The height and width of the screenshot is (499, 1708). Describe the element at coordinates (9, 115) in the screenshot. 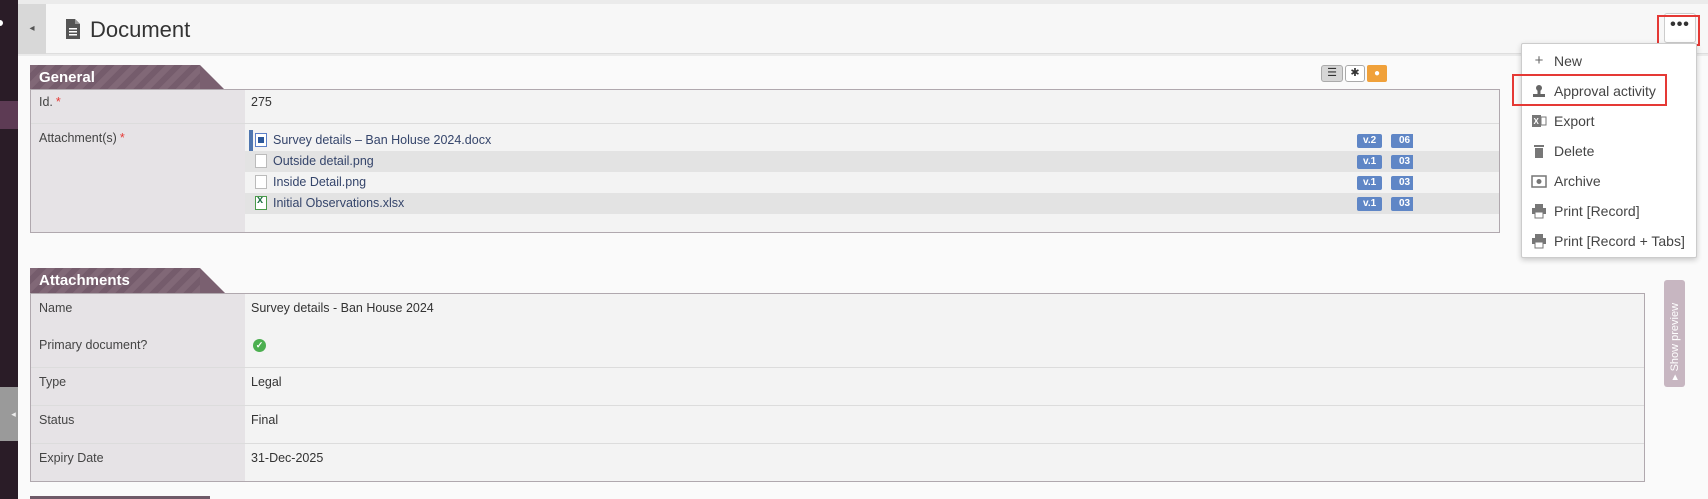

I see `sidebar-active-item` at that location.